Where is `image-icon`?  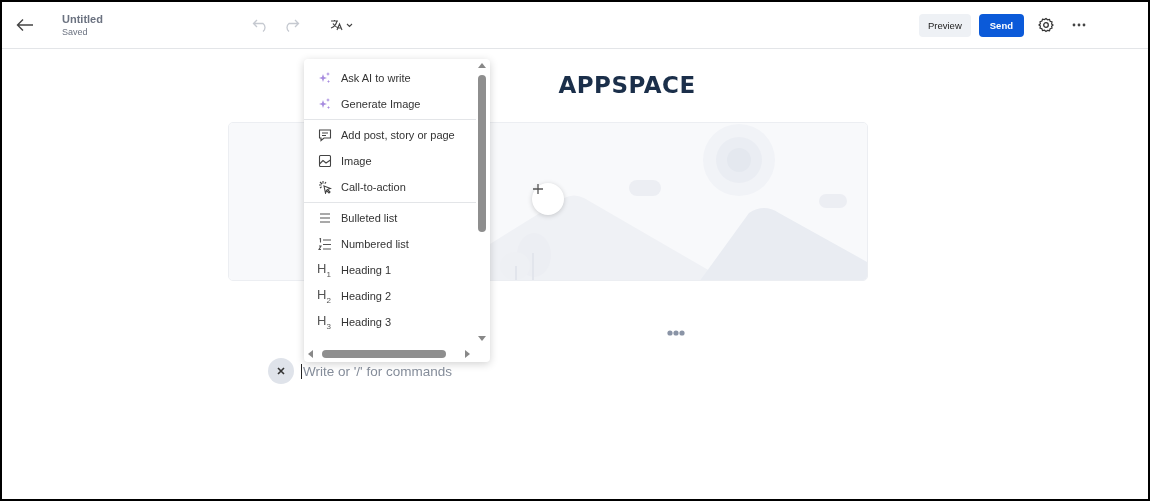 image-icon is located at coordinates (325, 161).